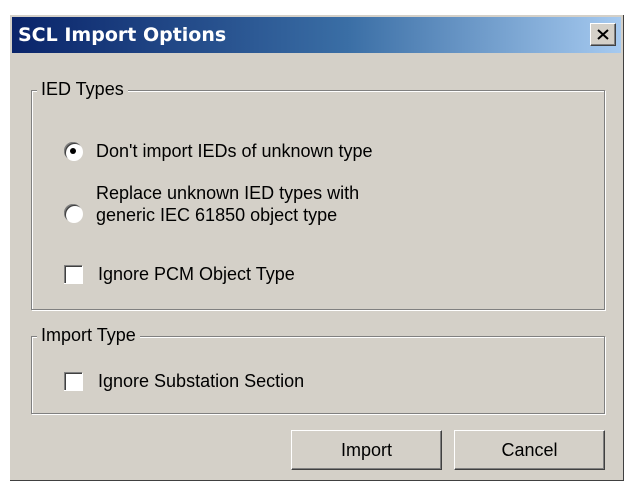 This screenshot has height=481, width=624. What do you see at coordinates (234, 151) in the screenshot?
I see `radio-dont-import-label: Don't import IEDs of unknown type` at bounding box center [234, 151].